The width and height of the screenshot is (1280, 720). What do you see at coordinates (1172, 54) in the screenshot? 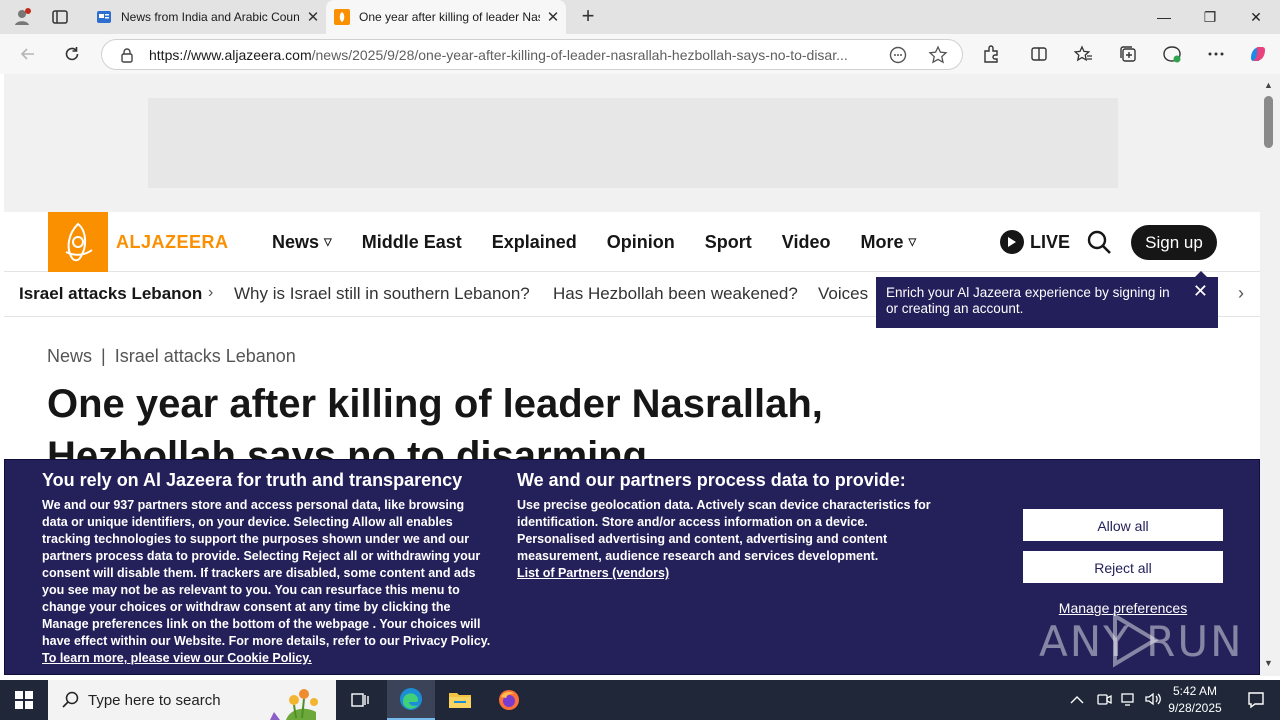
I see `browser-essentials-icon` at bounding box center [1172, 54].